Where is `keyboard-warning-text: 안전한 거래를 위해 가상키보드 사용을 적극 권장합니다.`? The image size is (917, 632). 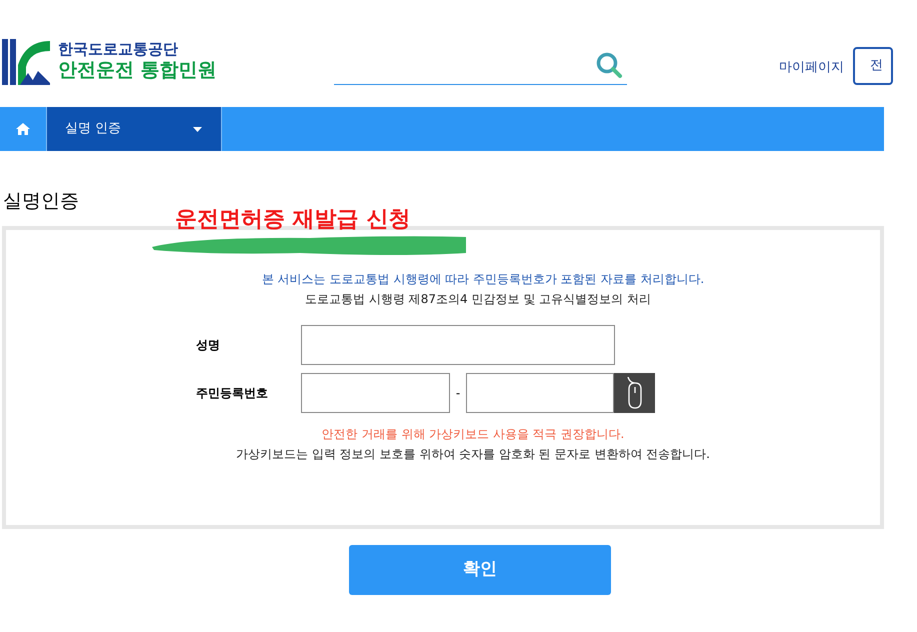
keyboard-warning-text: 안전한 거래를 위해 가상키보드 사용을 적극 권장합니다. is located at coordinates (472, 434).